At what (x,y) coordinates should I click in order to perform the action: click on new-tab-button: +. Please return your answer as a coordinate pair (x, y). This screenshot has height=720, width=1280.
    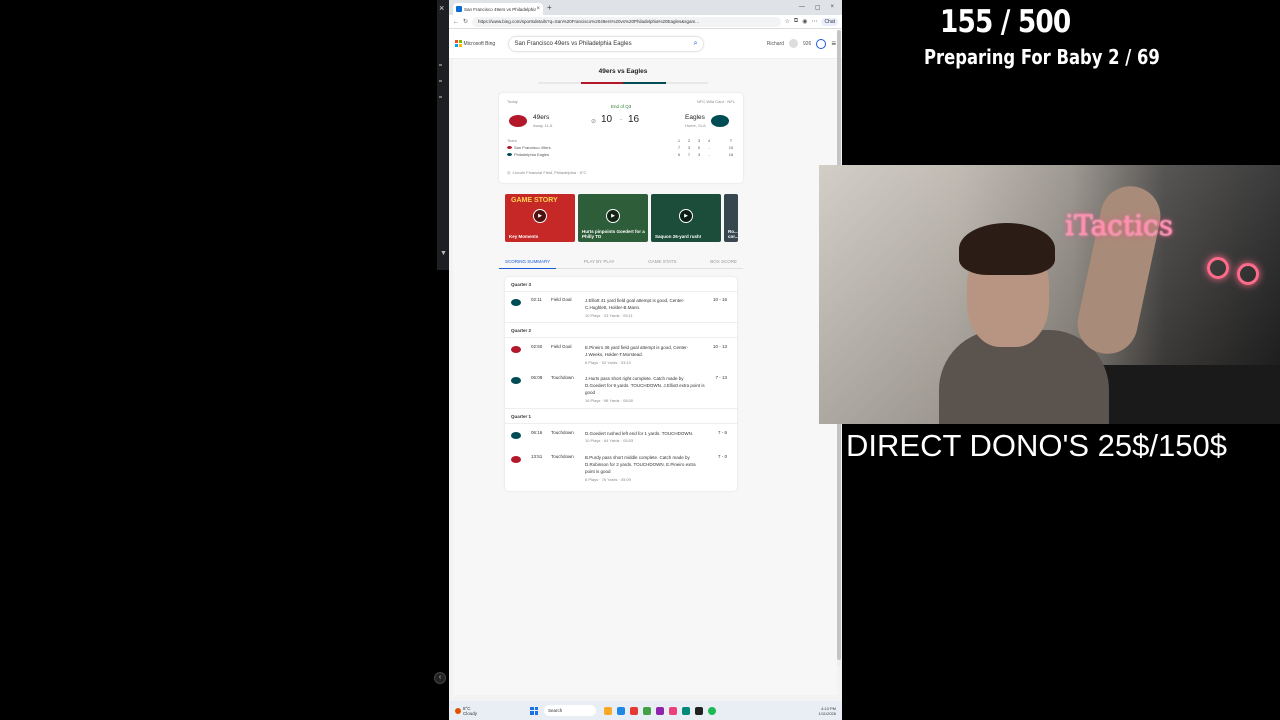
    Looking at the image, I should click on (549, 7).